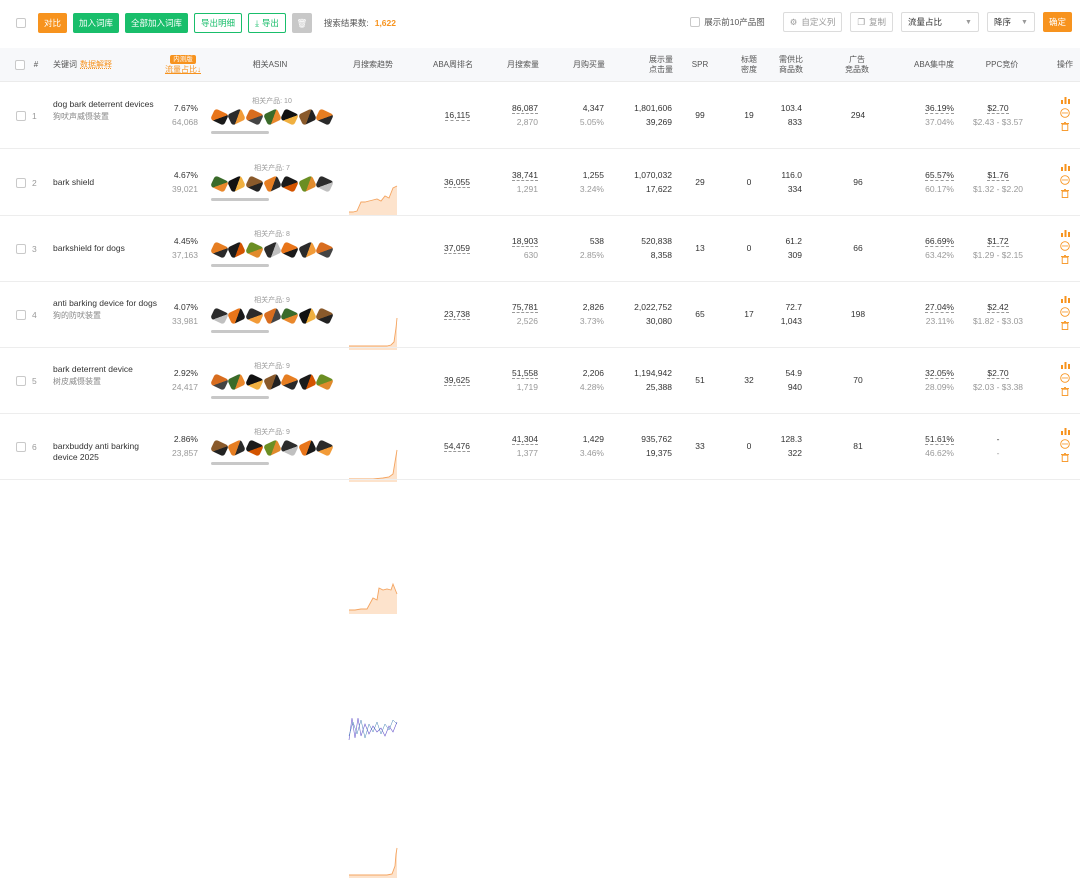 The height and width of the screenshot is (878, 1080). Describe the element at coordinates (939, 373) in the screenshot. I see `aba-concentration-value: 32.05%` at that location.